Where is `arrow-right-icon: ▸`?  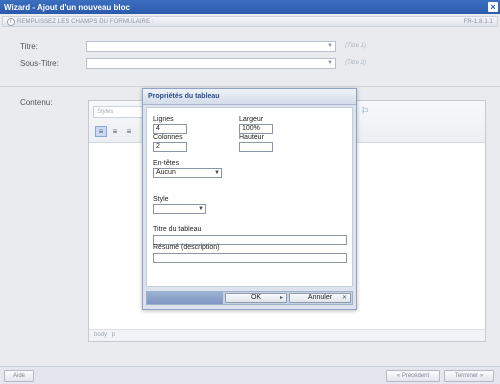
arrow-right-icon: ▸ is located at coordinates (281, 298).